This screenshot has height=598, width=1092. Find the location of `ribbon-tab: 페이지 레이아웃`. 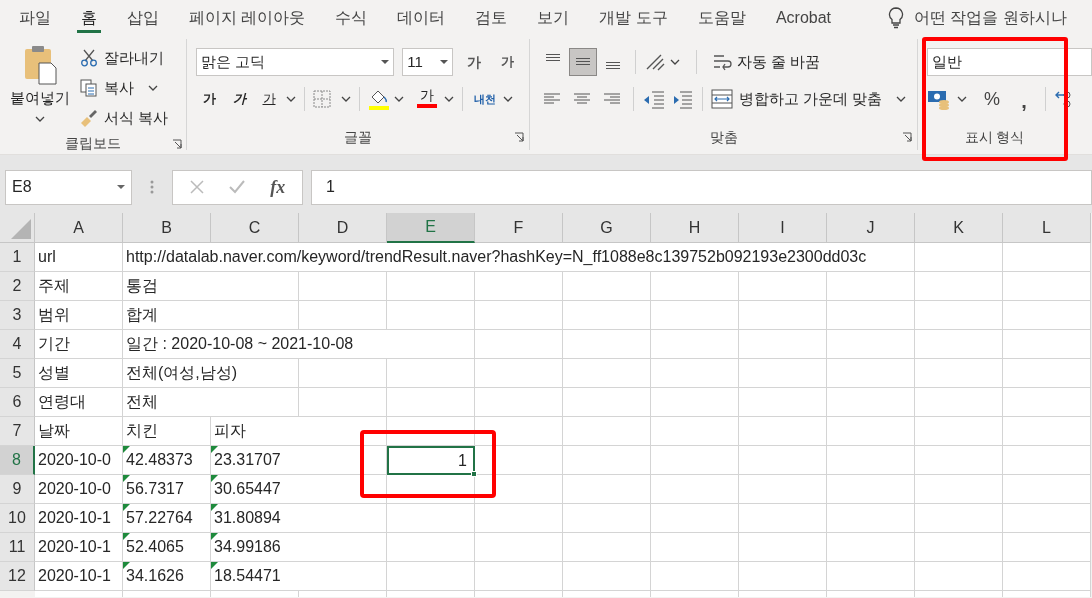

ribbon-tab: 페이지 레이아웃 is located at coordinates (247, 17).